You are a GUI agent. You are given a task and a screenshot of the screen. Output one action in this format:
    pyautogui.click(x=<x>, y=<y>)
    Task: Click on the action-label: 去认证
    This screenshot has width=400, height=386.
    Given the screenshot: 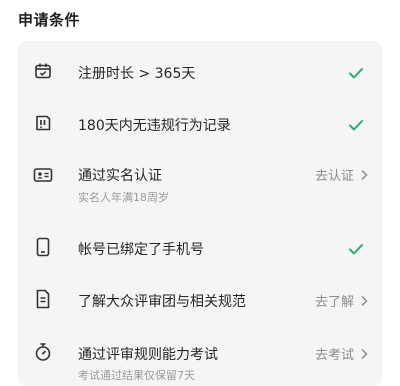 What is the action you would take?
    pyautogui.click(x=334, y=176)
    